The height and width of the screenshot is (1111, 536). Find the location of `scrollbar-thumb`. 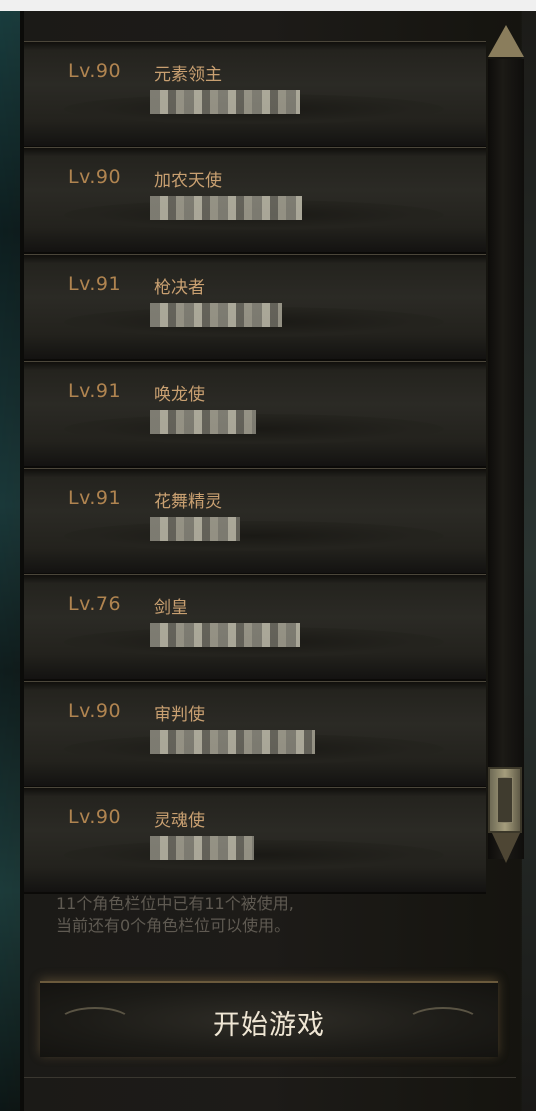

scrollbar-thumb is located at coordinates (505, 800).